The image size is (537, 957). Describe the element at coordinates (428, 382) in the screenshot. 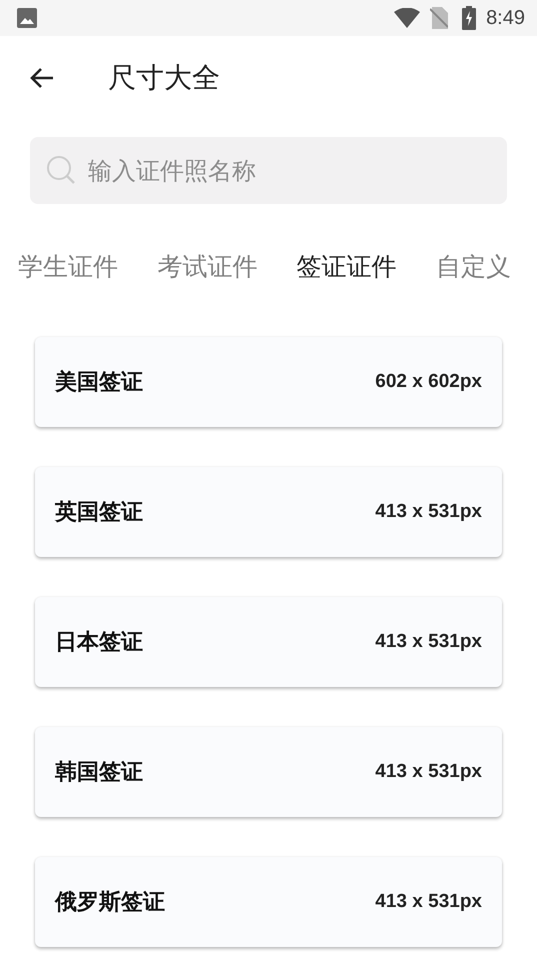

I see `photo-size: 602 x 602px` at that location.